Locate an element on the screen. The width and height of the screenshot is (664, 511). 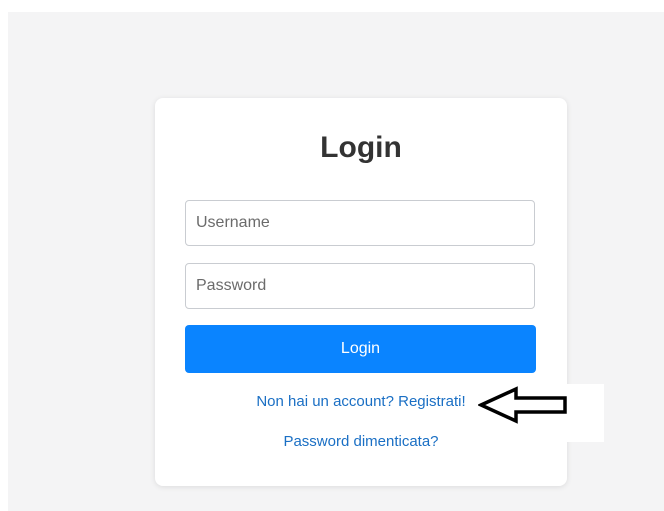
login-button: Login is located at coordinates (360, 349).